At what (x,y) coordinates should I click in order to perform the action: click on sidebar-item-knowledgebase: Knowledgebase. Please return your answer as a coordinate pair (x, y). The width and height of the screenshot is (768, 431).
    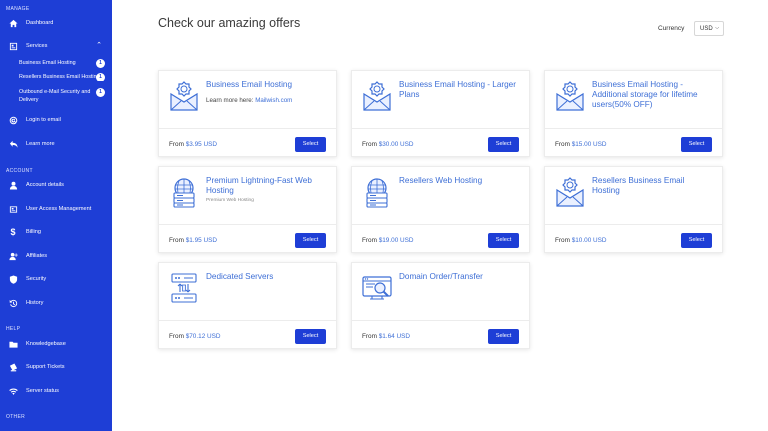
    Looking at the image, I should click on (56, 344).